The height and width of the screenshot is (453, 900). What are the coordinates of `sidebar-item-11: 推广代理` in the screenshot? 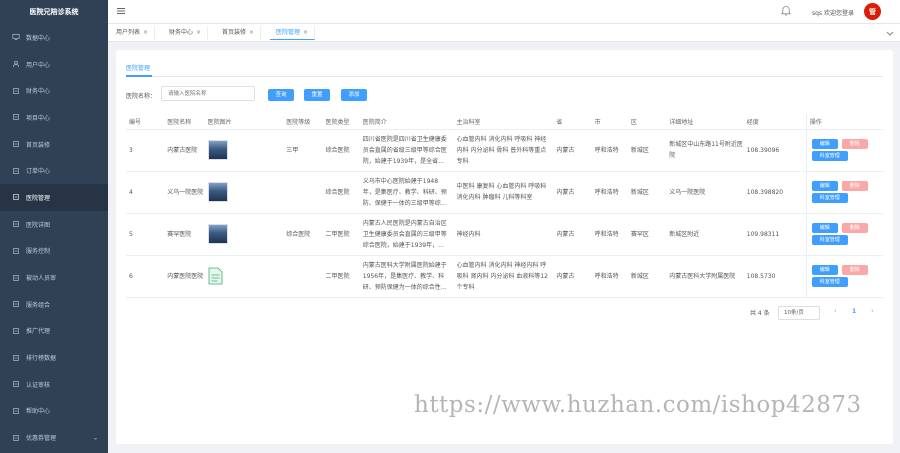 It's located at (54, 331).